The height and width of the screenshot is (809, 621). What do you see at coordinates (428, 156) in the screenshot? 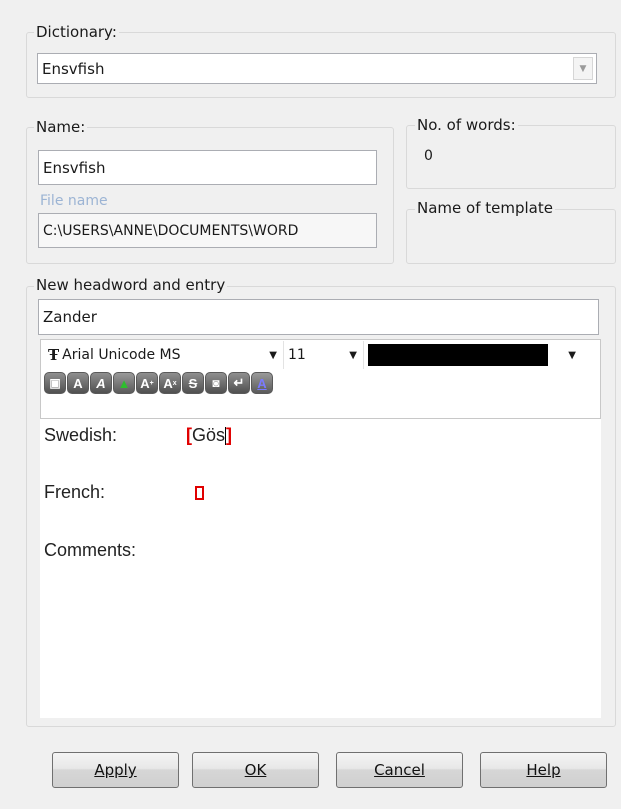
I see `words-count: 0` at bounding box center [428, 156].